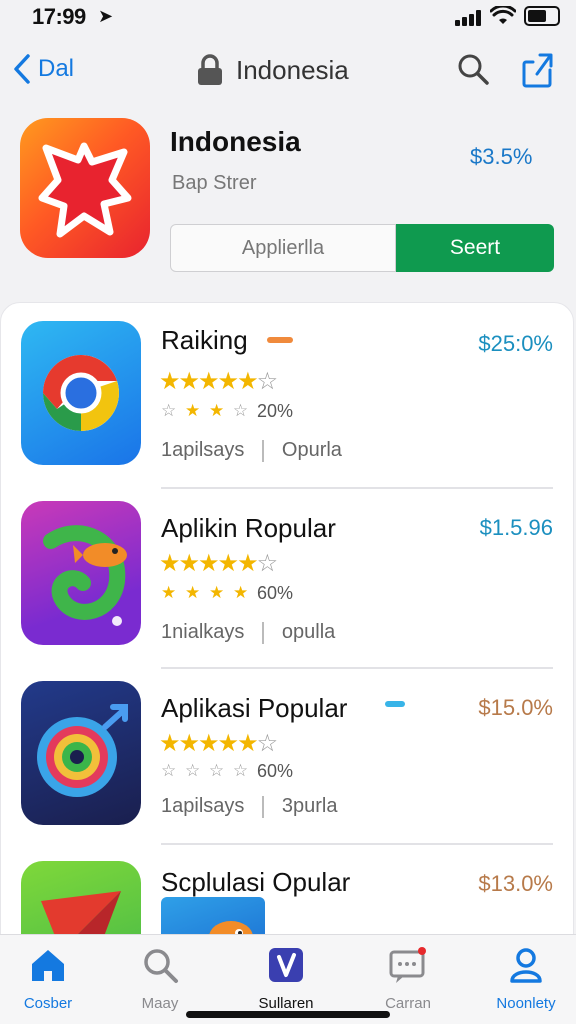 Image resolution: width=576 pixels, height=1024 pixels. What do you see at coordinates (515, 707) in the screenshot?
I see `app-price: $15.0%` at bounding box center [515, 707].